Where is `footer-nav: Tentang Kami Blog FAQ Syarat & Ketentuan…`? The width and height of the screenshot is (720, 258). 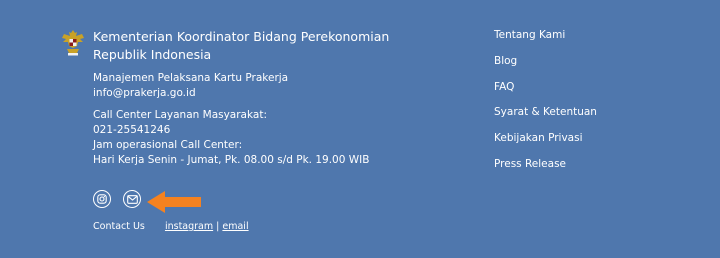 footer-nav: Tentang Kami Blog FAQ Syarat & Ketentuan… is located at coordinates (545, 105).